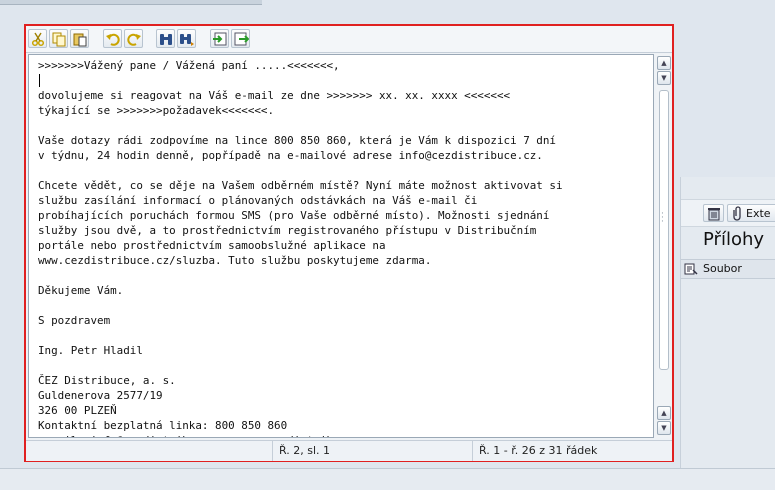 This screenshot has width=775, height=490. I want to click on attachments-panel: Exte Přílohy Soubor, so click(727, 322).